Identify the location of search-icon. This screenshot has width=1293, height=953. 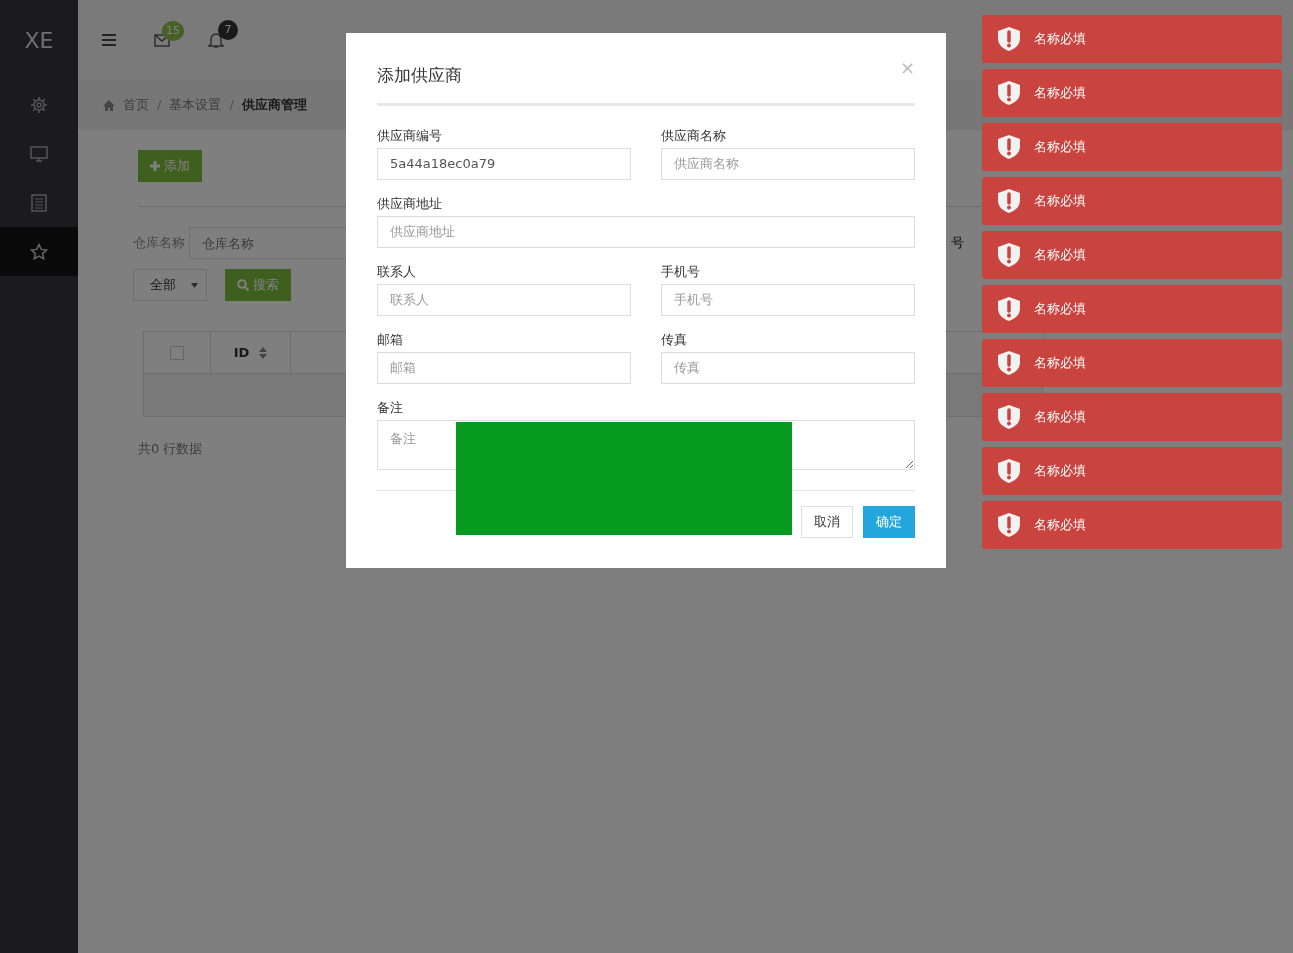
(243, 285).